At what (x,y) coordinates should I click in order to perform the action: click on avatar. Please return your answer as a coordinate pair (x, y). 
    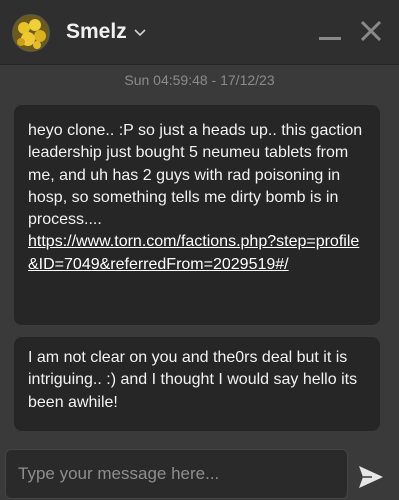
    Looking at the image, I should click on (31, 33).